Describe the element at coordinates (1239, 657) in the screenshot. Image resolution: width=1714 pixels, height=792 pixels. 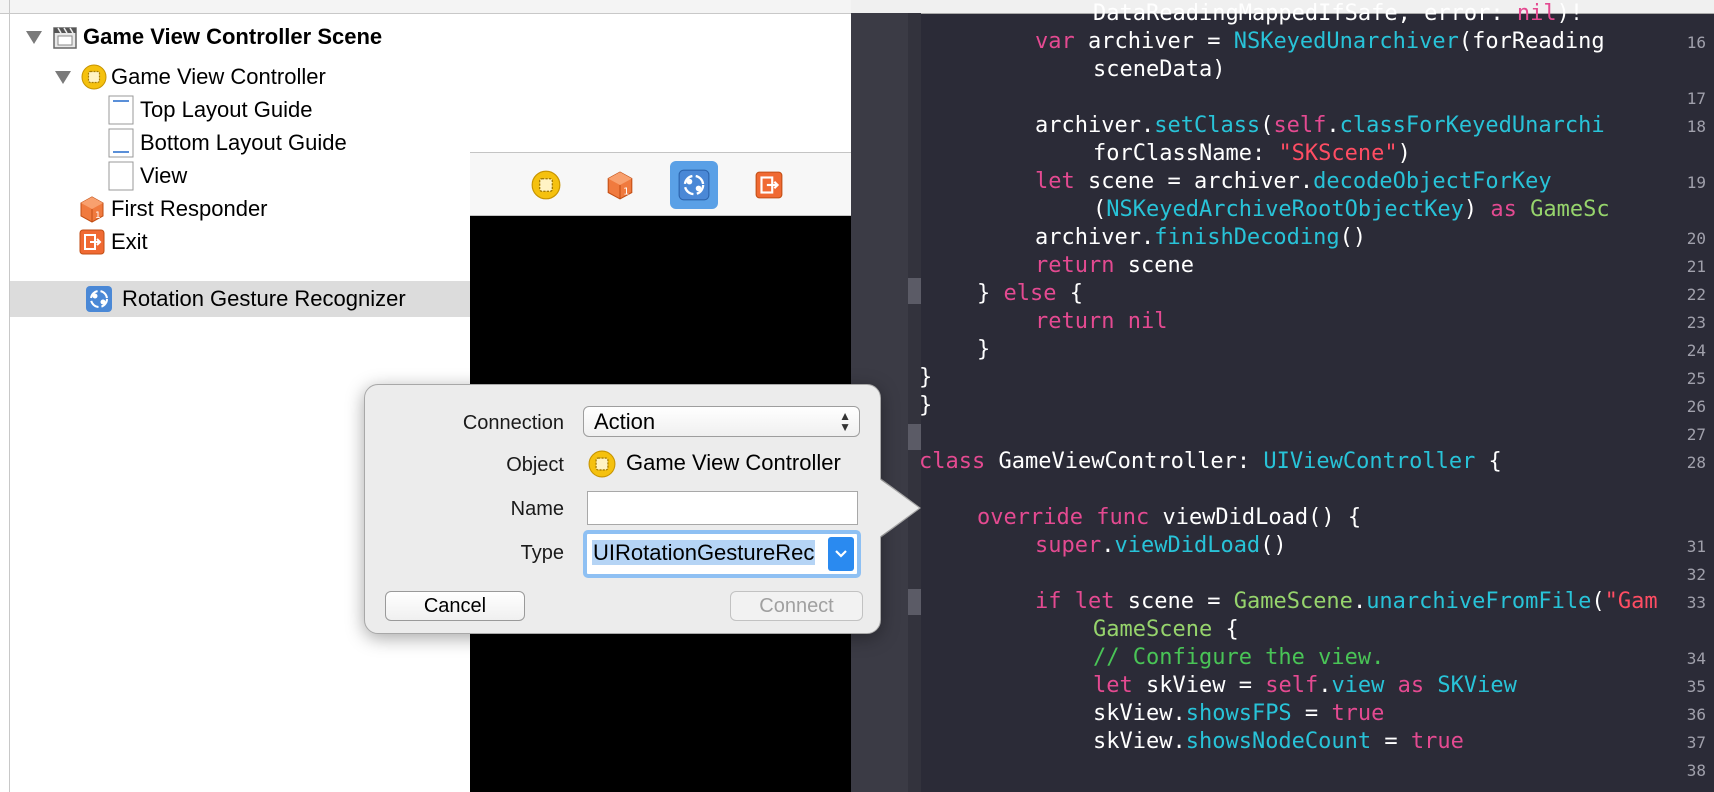
I see `code-line: // Configure the view.` at that location.